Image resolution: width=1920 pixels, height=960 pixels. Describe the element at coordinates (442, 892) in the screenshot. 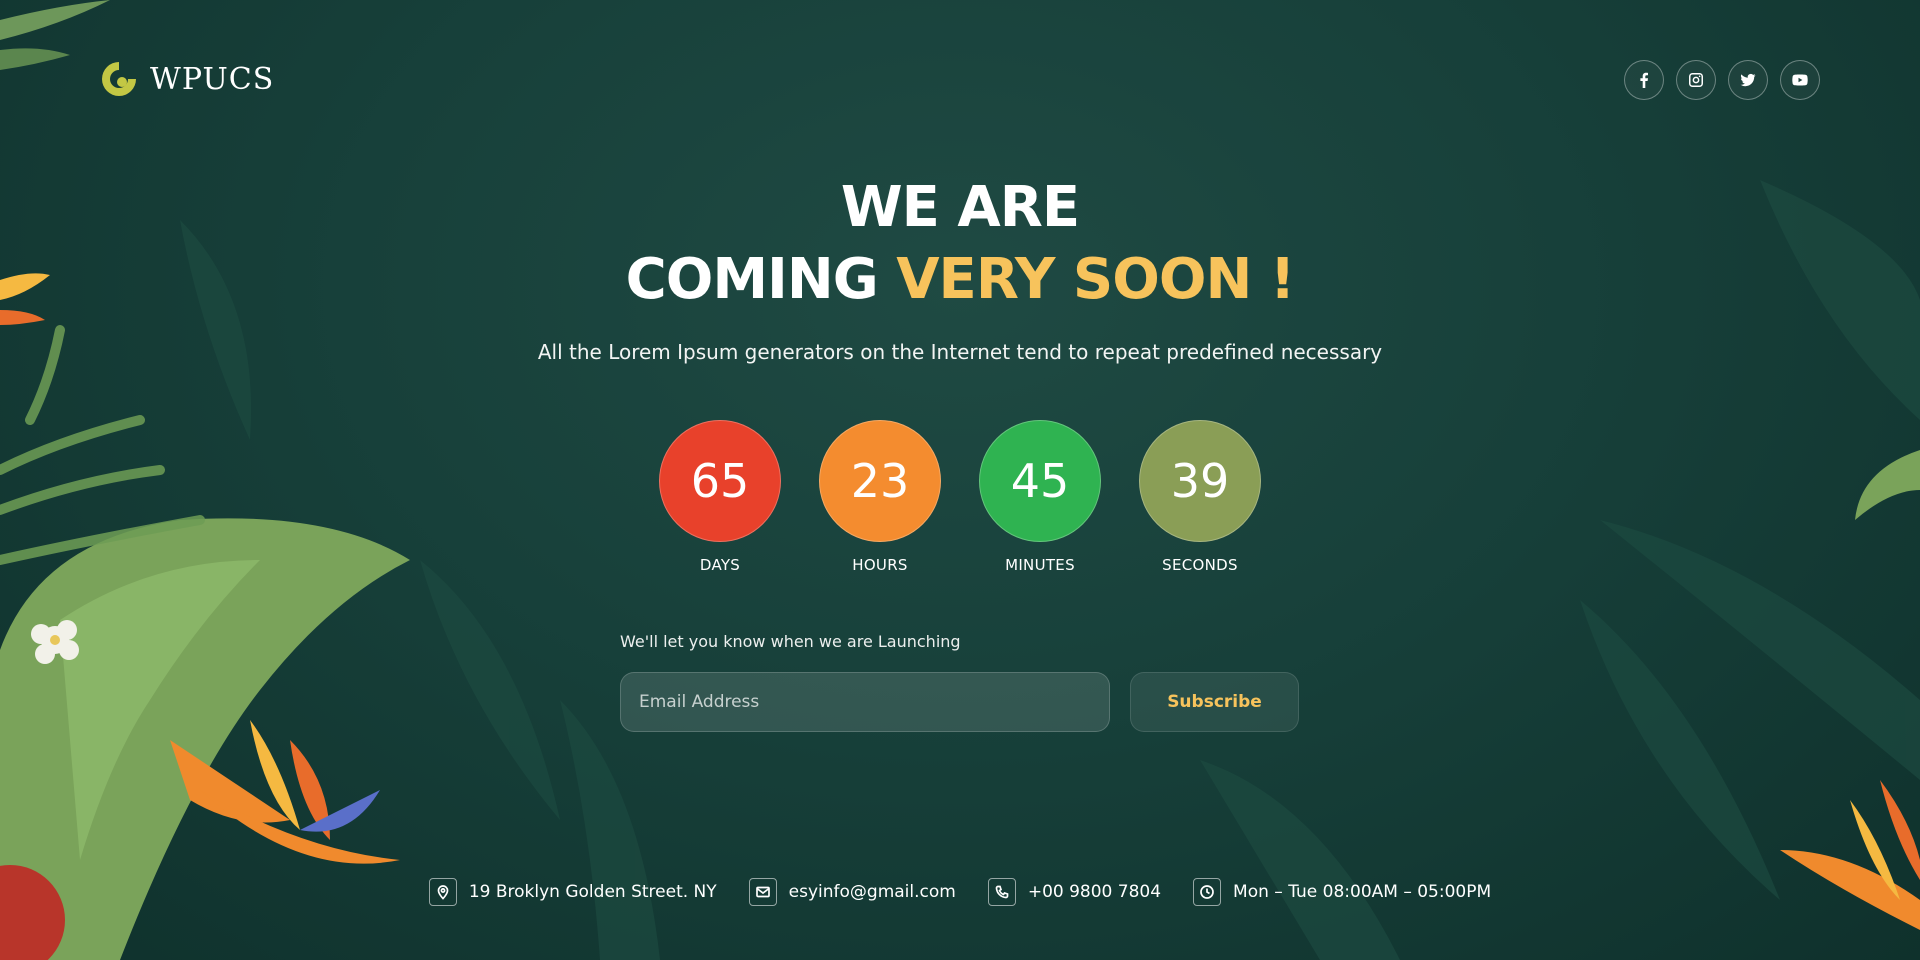

I see `location-pin-icon` at that location.